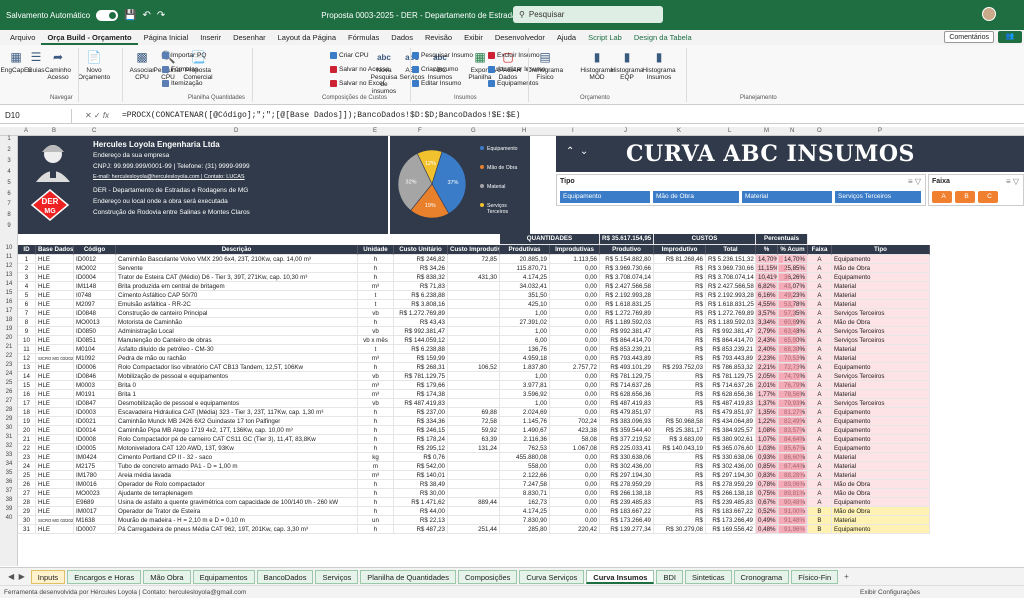  What do you see at coordinates (474, 250) in the screenshot?
I see `table-header-6: Custo Improdutivo` at bounding box center [474, 250].